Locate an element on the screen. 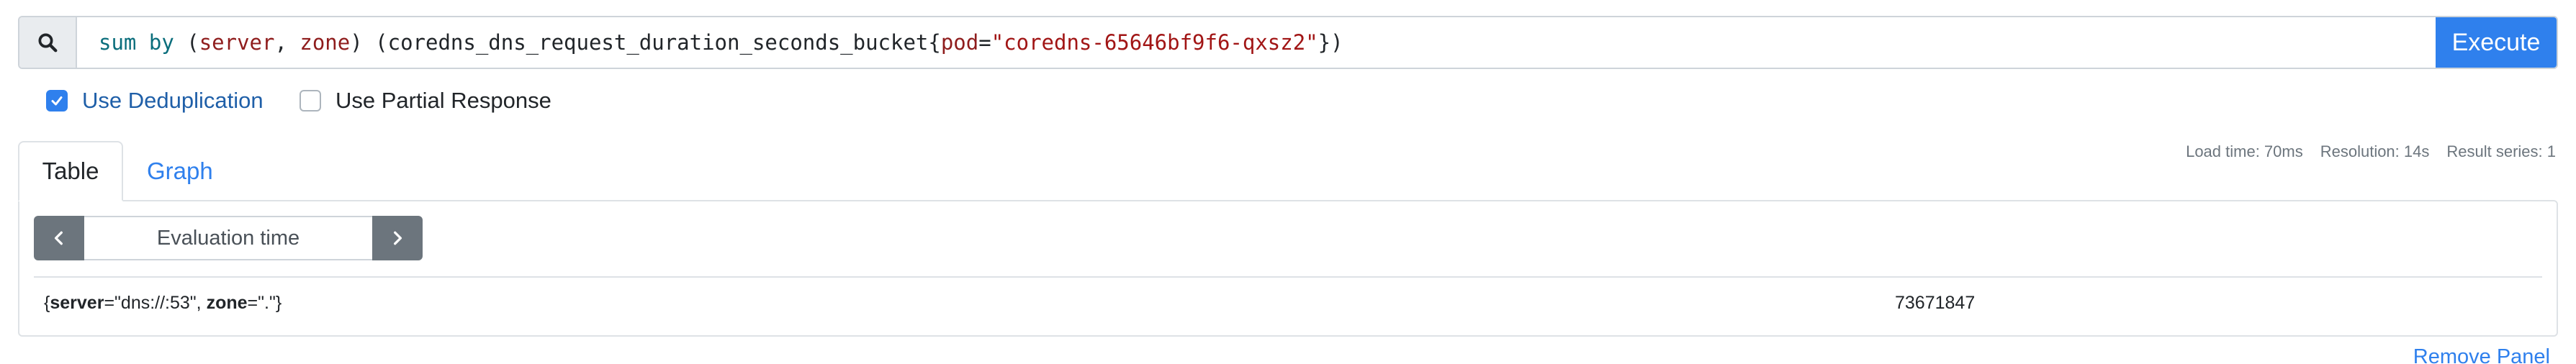 The height and width of the screenshot is (364, 2576). next-time-button is located at coordinates (397, 238).